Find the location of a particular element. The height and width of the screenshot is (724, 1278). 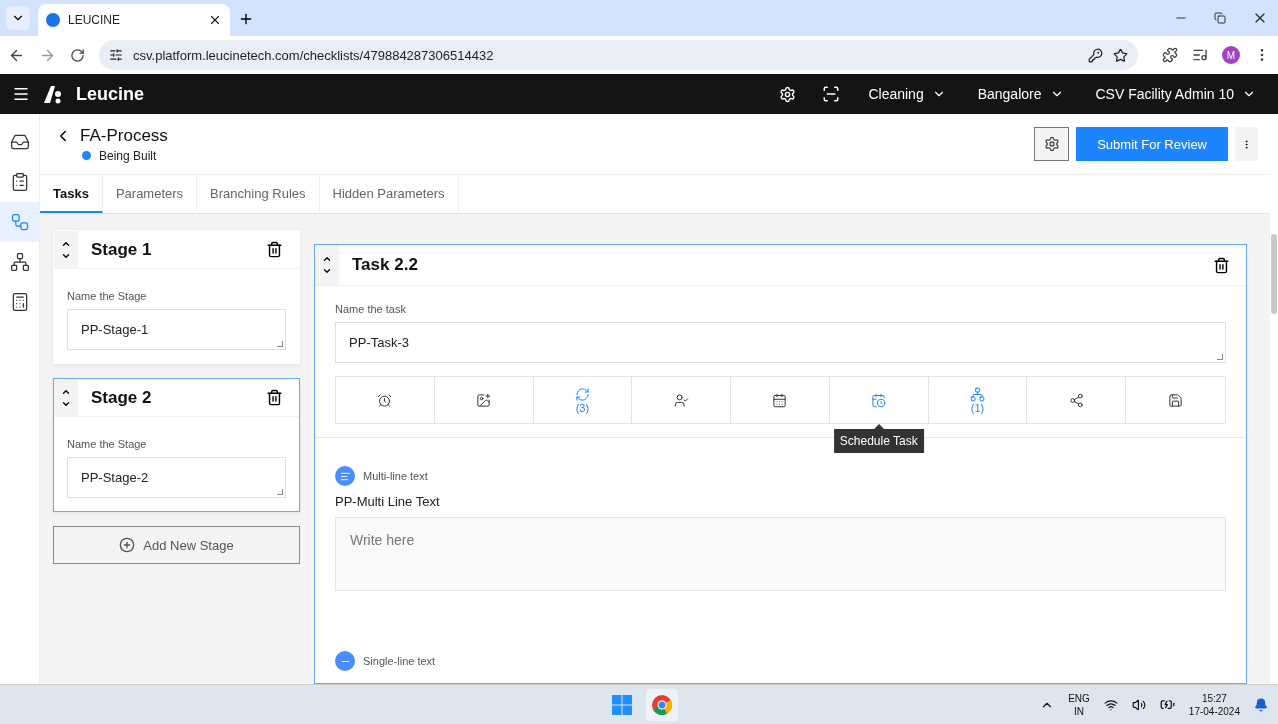

nav-dropdown: CSV Facility Admin 10 is located at coordinates (1175, 94).